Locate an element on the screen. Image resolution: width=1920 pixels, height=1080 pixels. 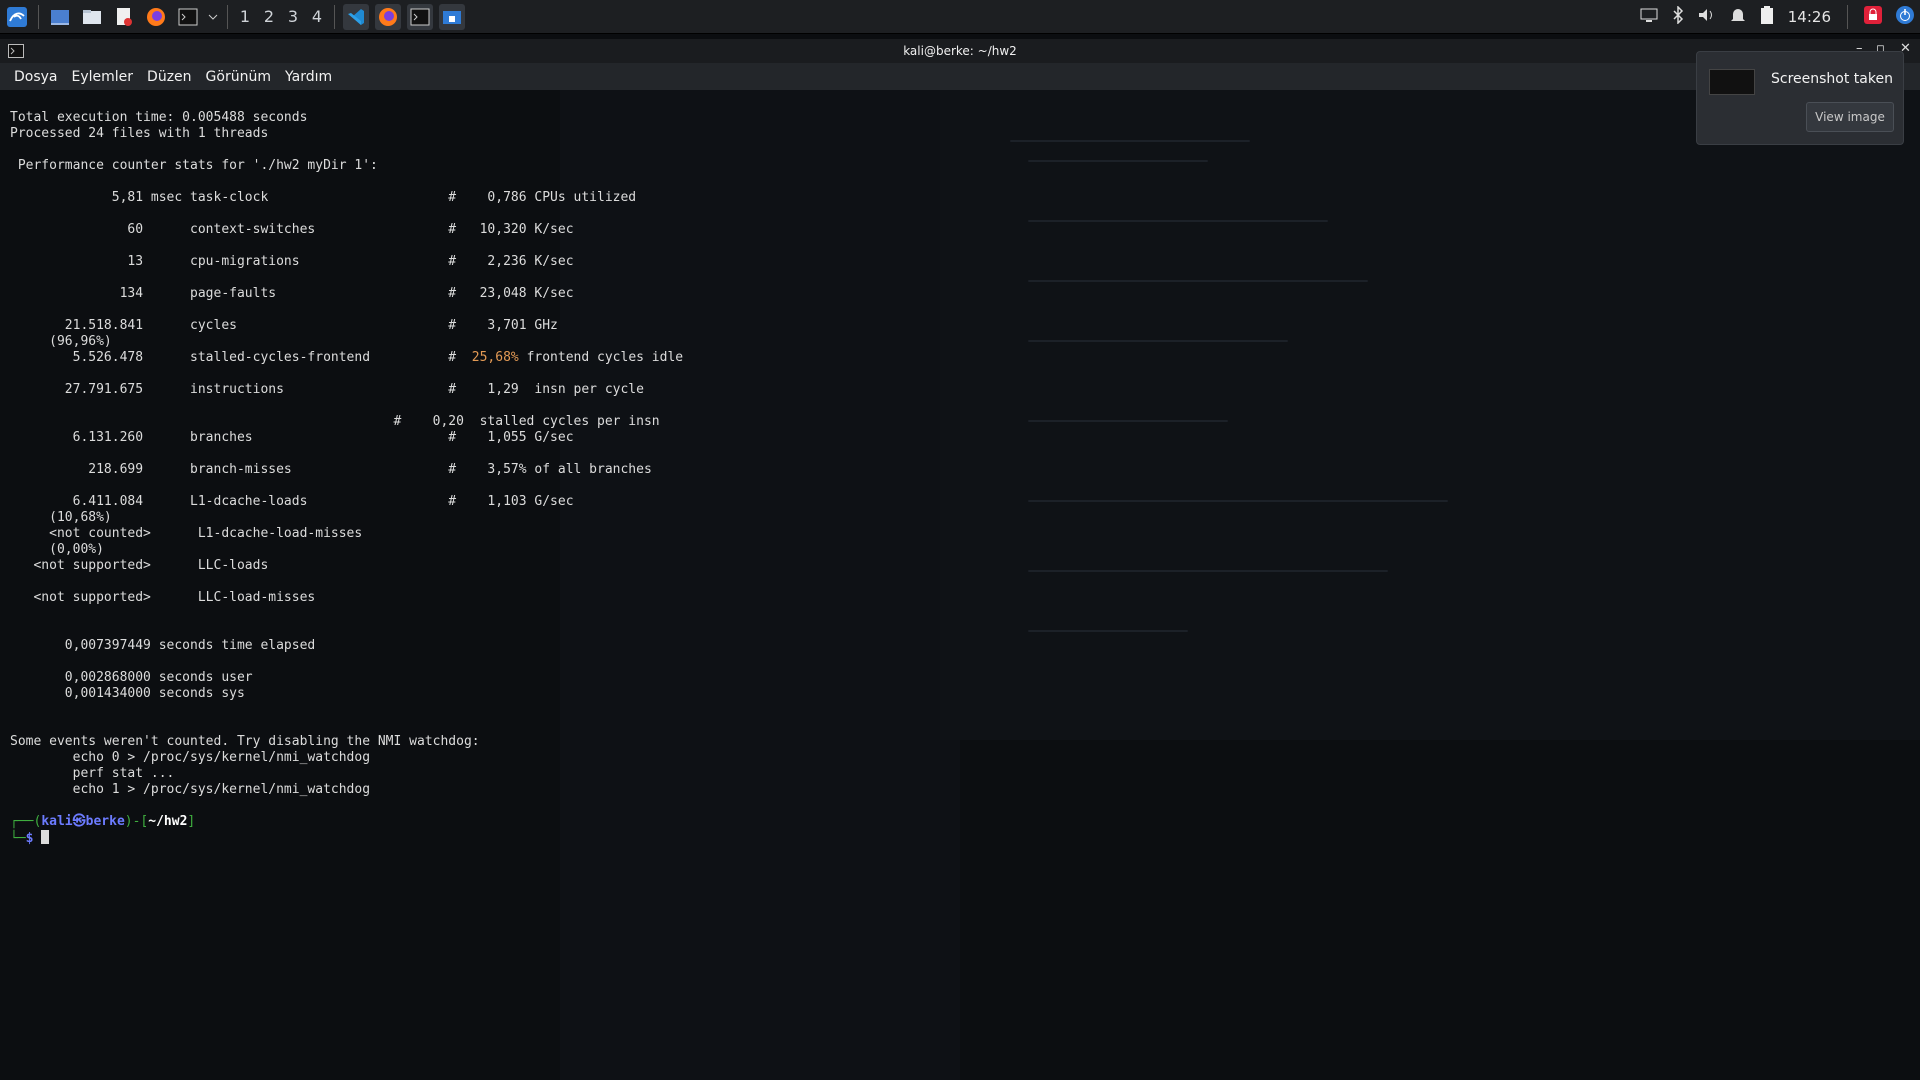
terminal-line: <not supported> LLC-loads is located at coordinates (139, 565).